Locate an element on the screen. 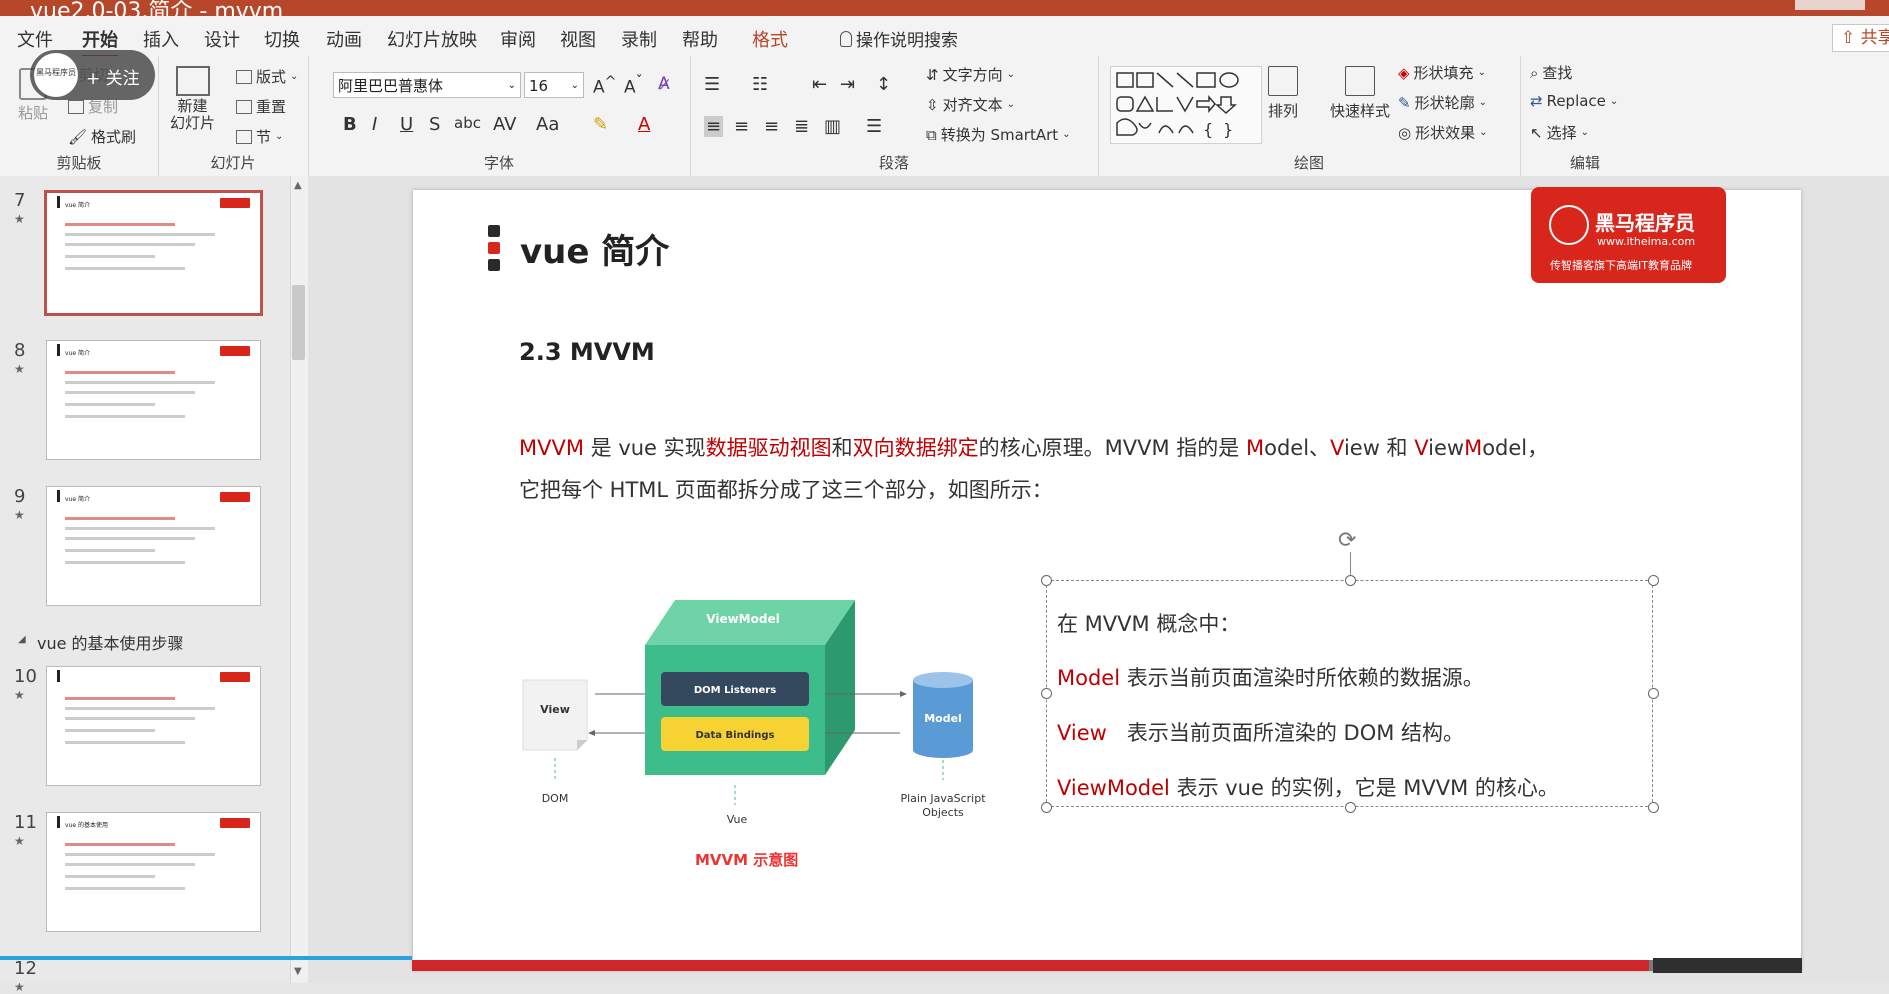 This screenshot has height=994, width=1889. quick-styles-button: 快速样式 is located at coordinates (1360, 93).